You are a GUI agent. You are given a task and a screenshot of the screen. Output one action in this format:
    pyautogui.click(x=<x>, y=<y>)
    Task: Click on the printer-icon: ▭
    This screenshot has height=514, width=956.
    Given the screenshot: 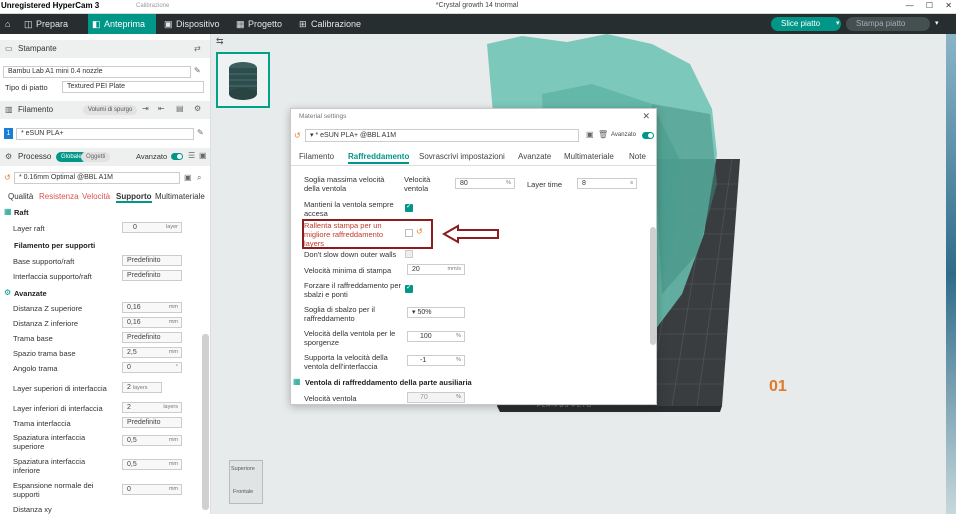 What is the action you would take?
    pyautogui.click(x=9, y=48)
    